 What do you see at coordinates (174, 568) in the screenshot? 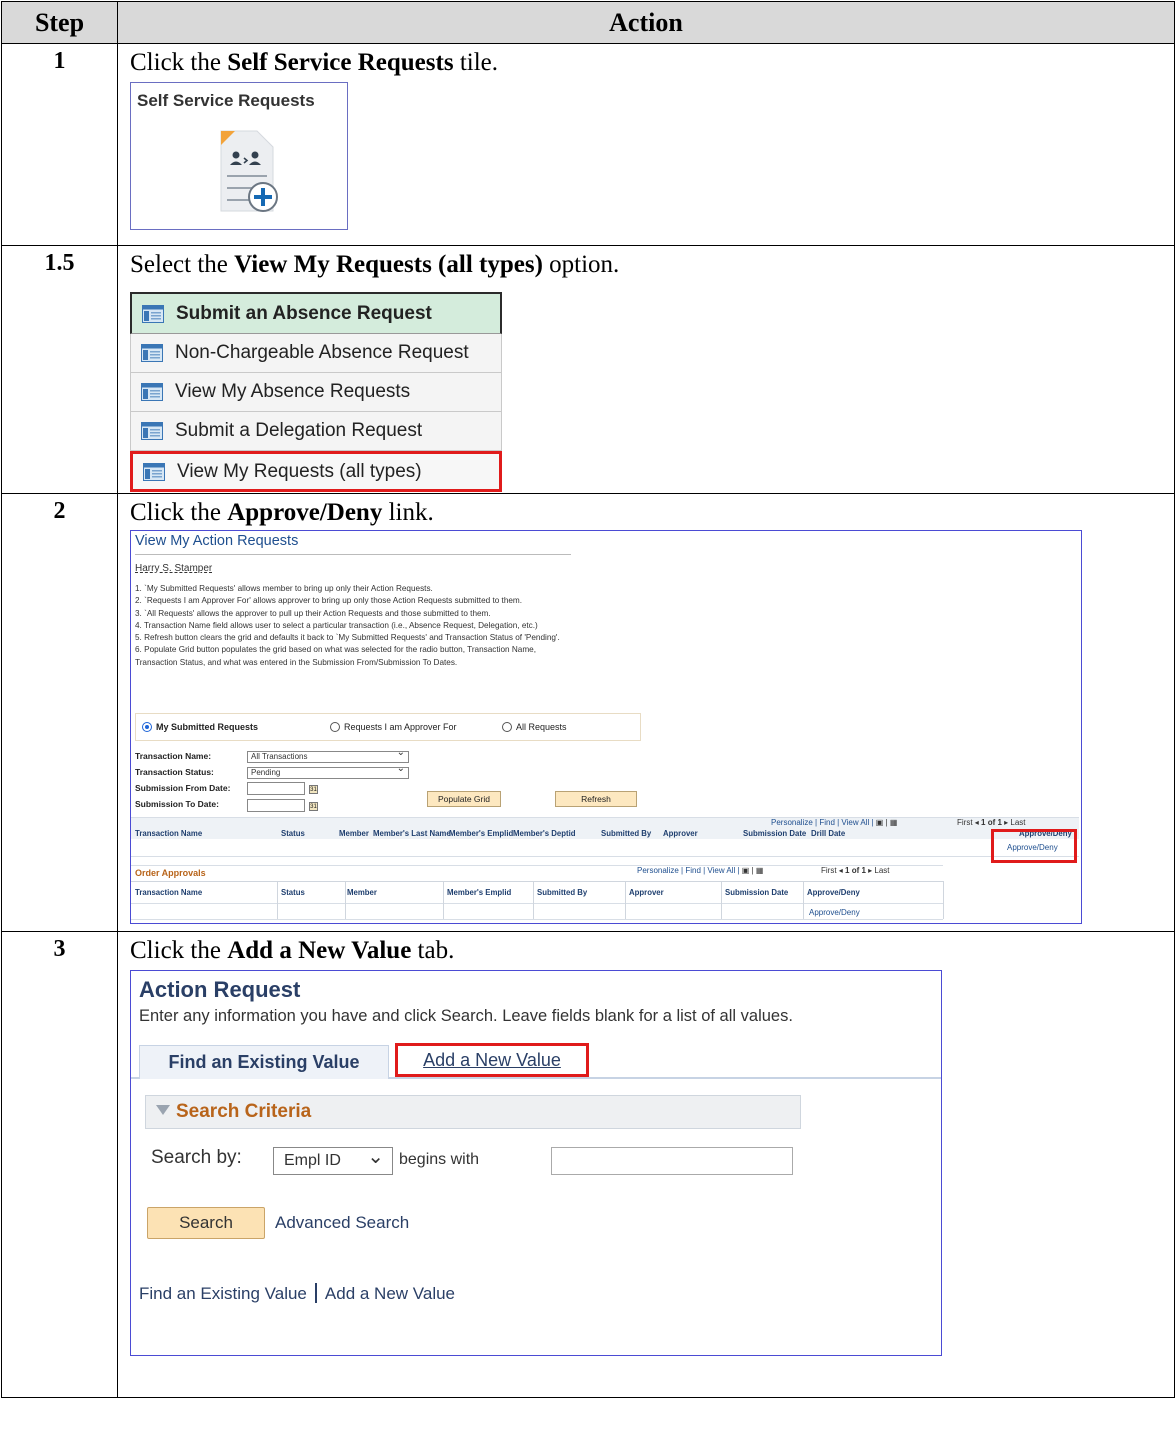
I see `user-name: Harry S. Stamper` at bounding box center [174, 568].